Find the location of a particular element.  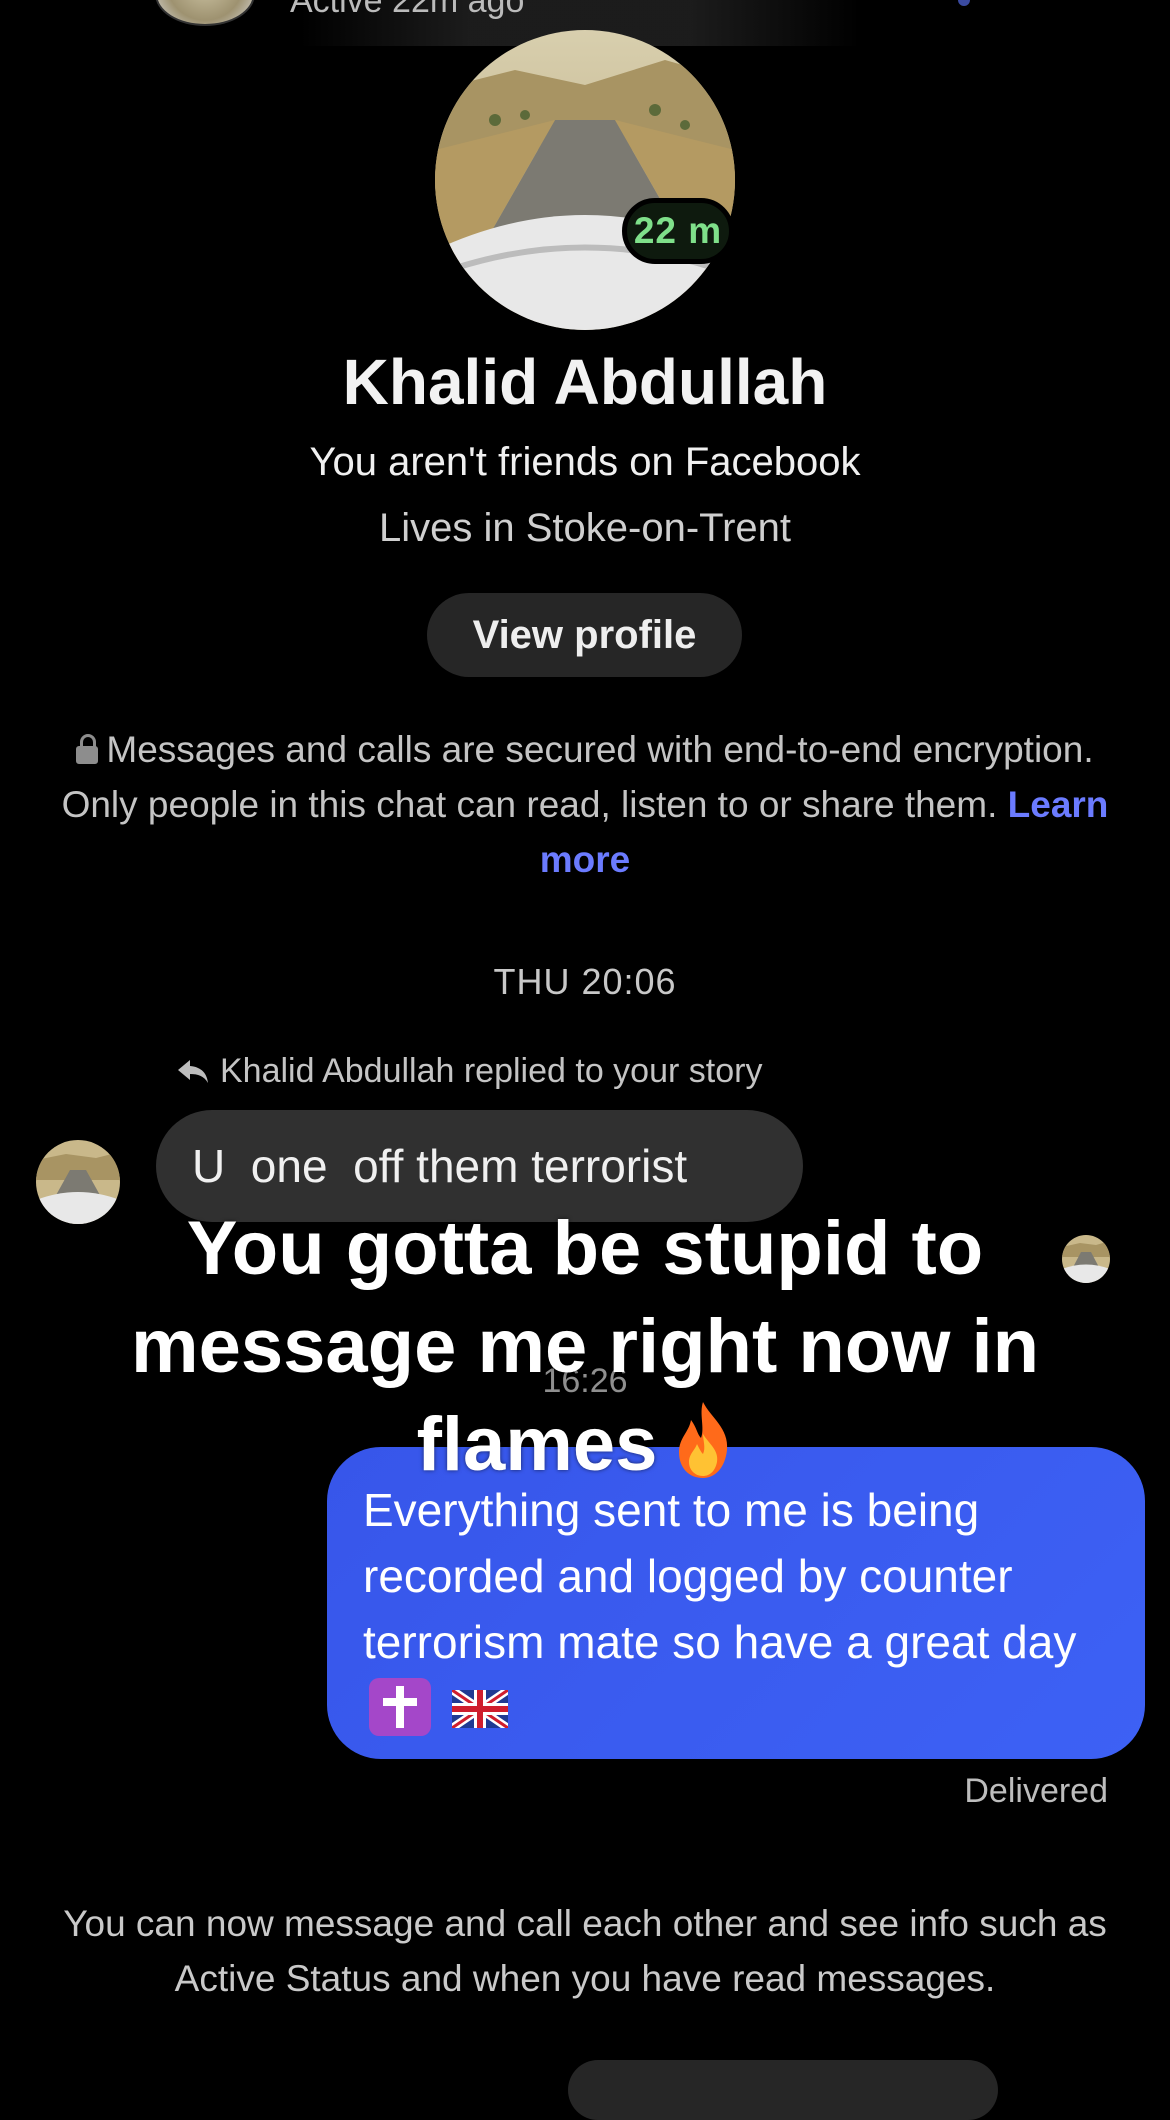

bottom-action-pill is located at coordinates (783, 2090).